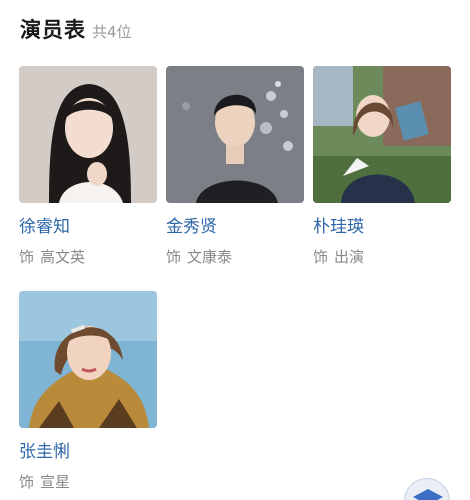 The height and width of the screenshot is (500, 470). I want to click on role-name: 宣星, so click(55, 482).